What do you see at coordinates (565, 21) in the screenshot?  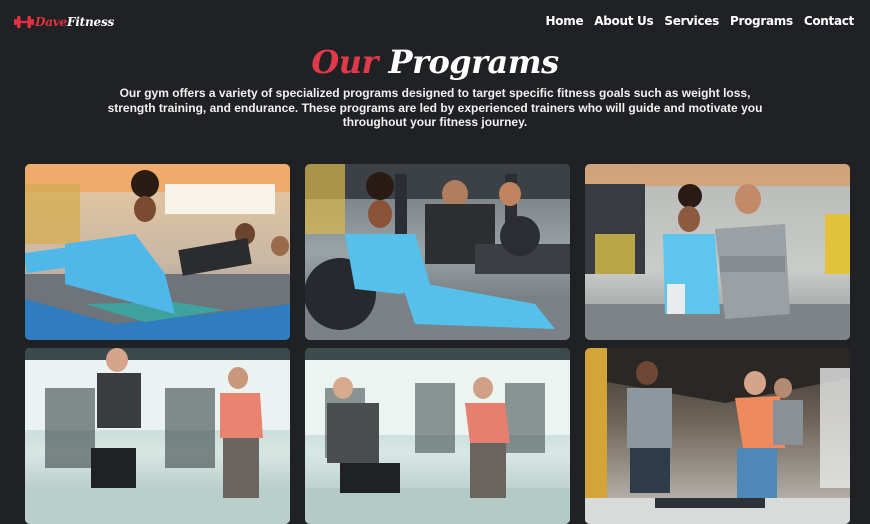 I see `nav-link-home: Home` at bounding box center [565, 21].